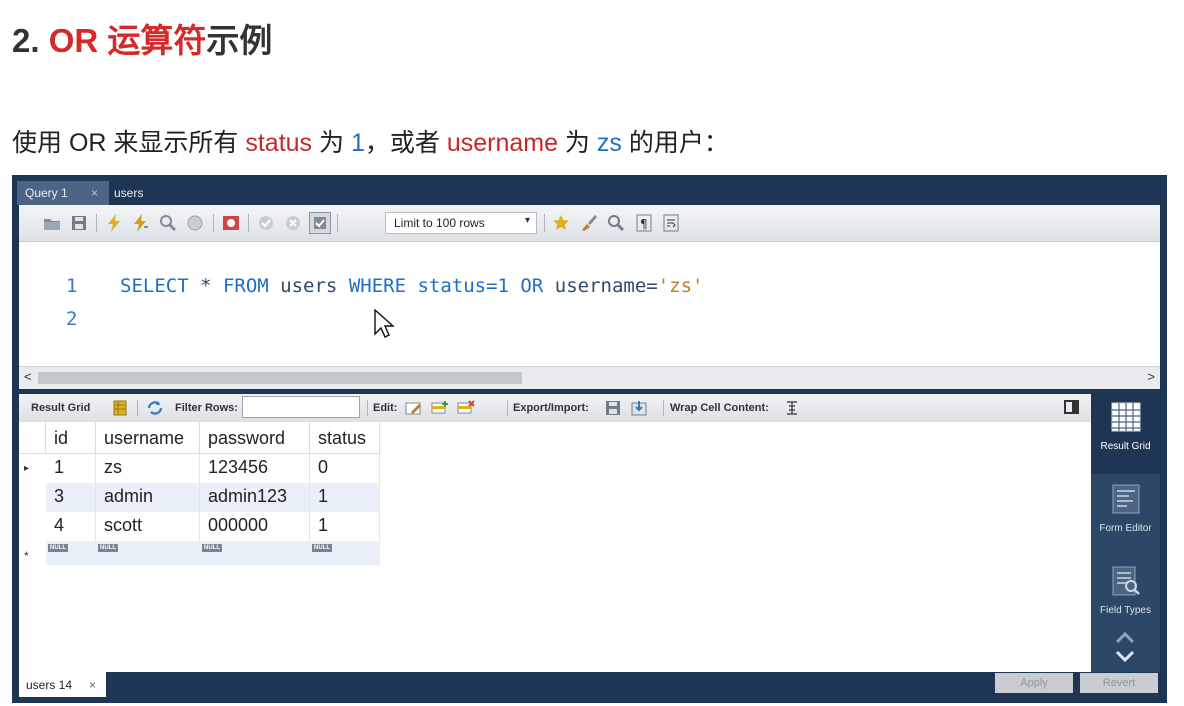 The width and height of the screenshot is (1184, 706). I want to click on tab-query-1: Query 1 ×, so click(63, 193).